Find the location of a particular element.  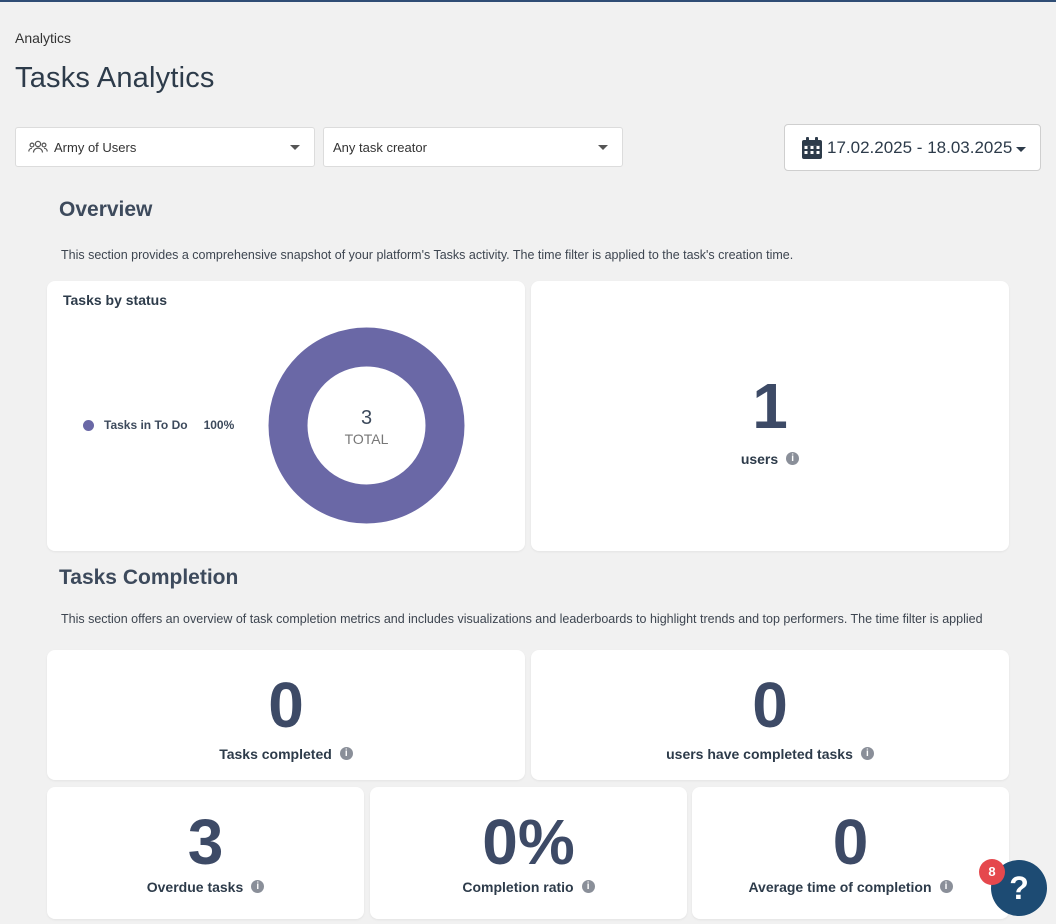

donut-center: 3 TOTAL is located at coordinates (366, 427).